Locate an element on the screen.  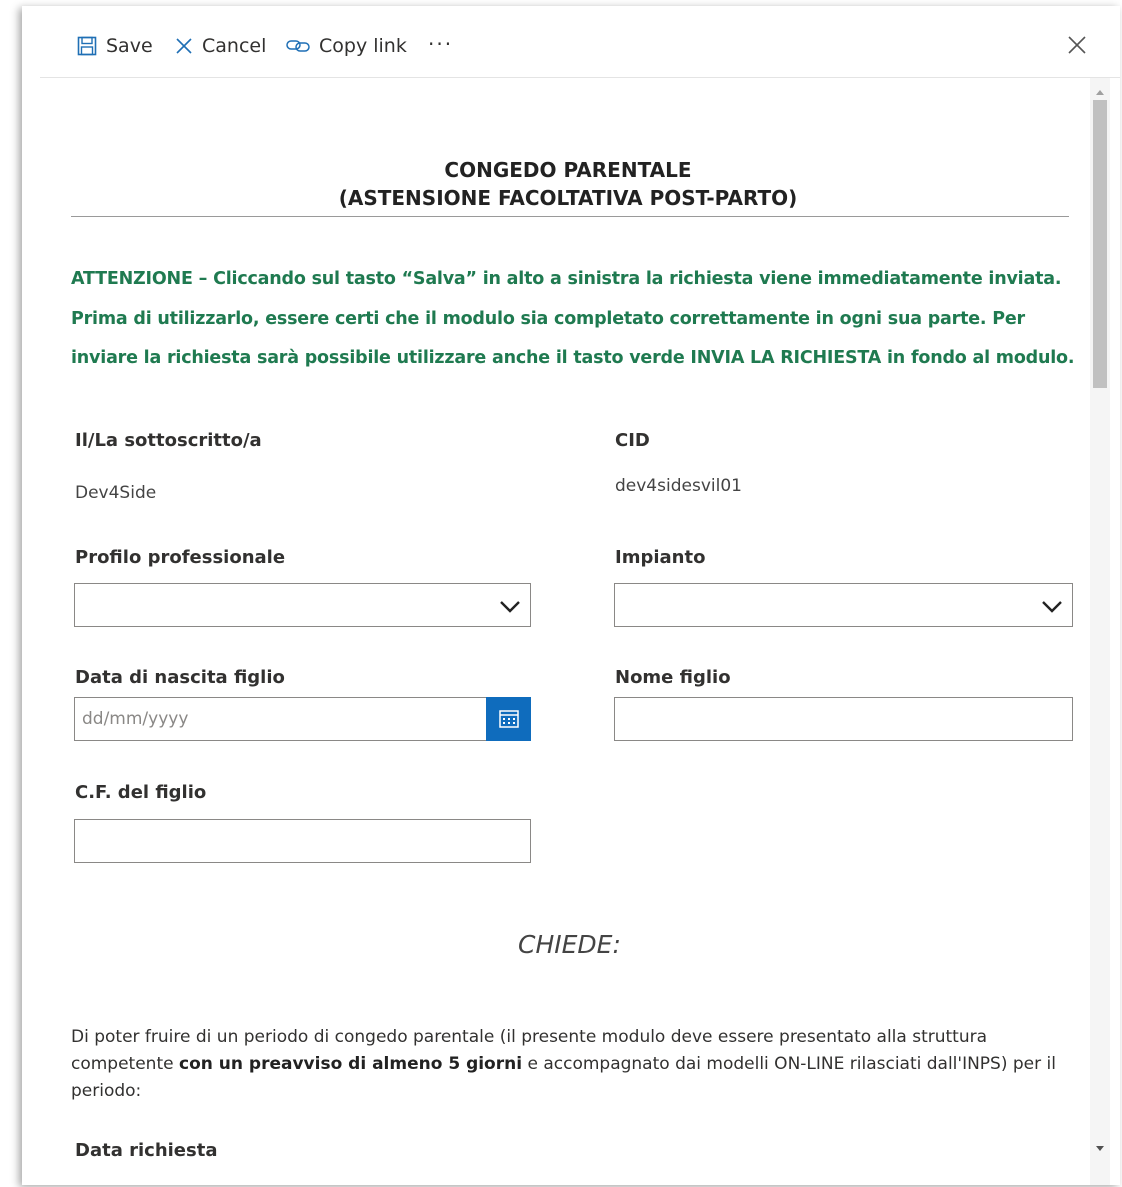
more-options-button: ··· is located at coordinates (440, 44).